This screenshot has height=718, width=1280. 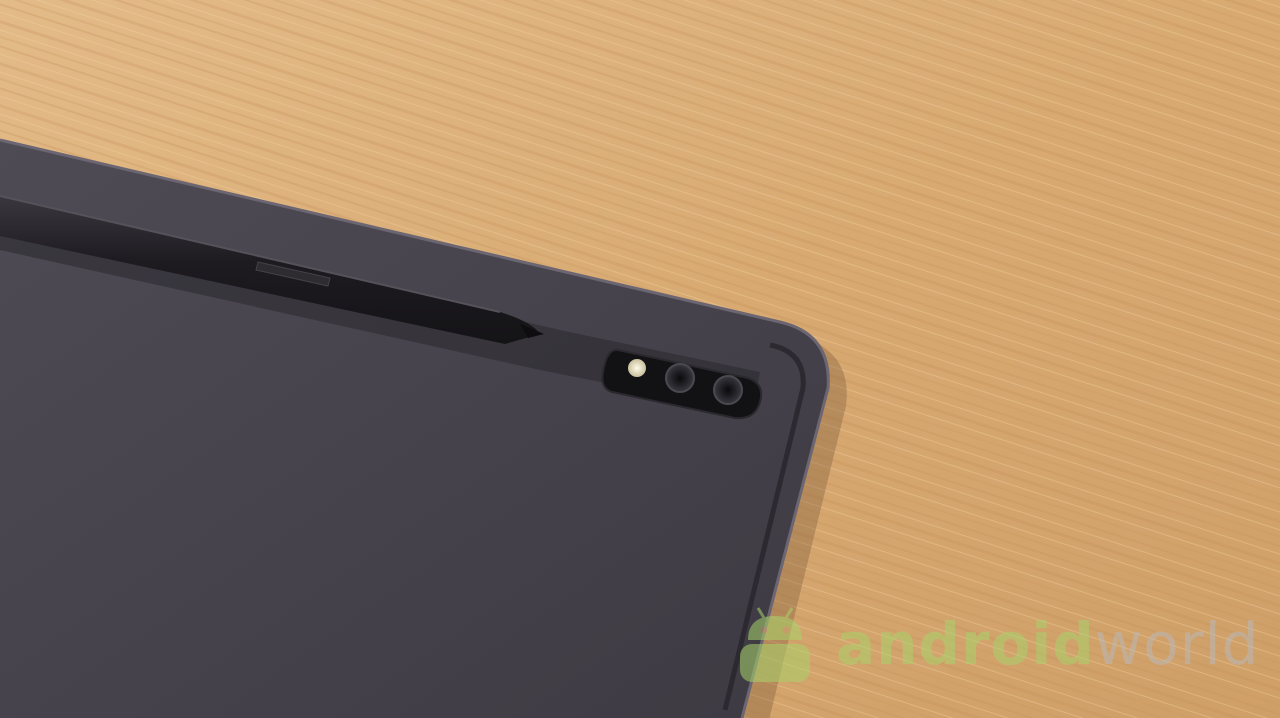 I want to click on watermark: androidworld, so click(x=998, y=644).